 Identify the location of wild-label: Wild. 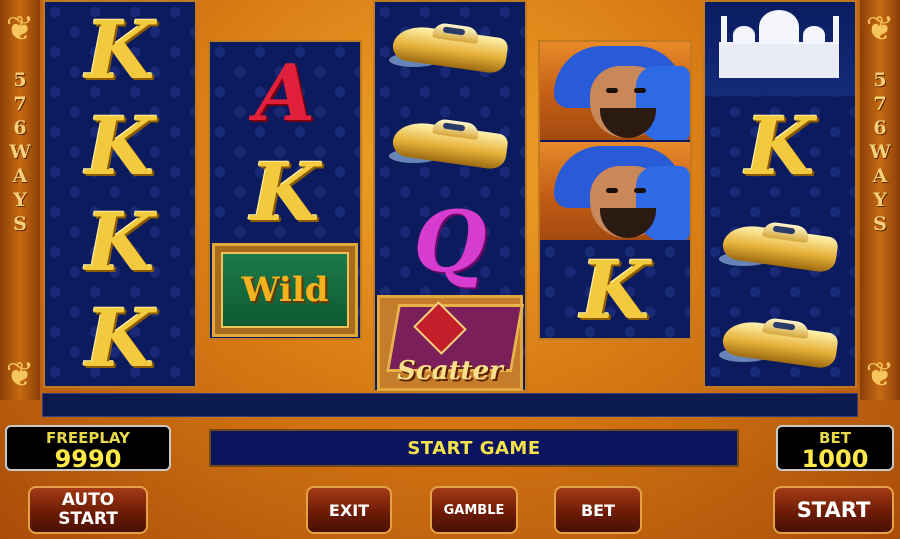
(285, 290).